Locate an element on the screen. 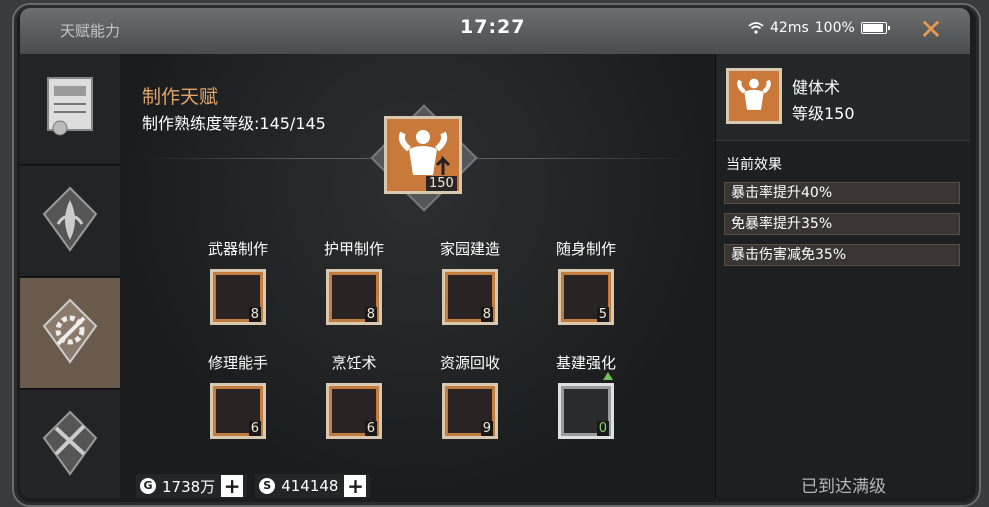 The width and height of the screenshot is (989, 507). cooking-icon: 6 is located at coordinates (354, 411).